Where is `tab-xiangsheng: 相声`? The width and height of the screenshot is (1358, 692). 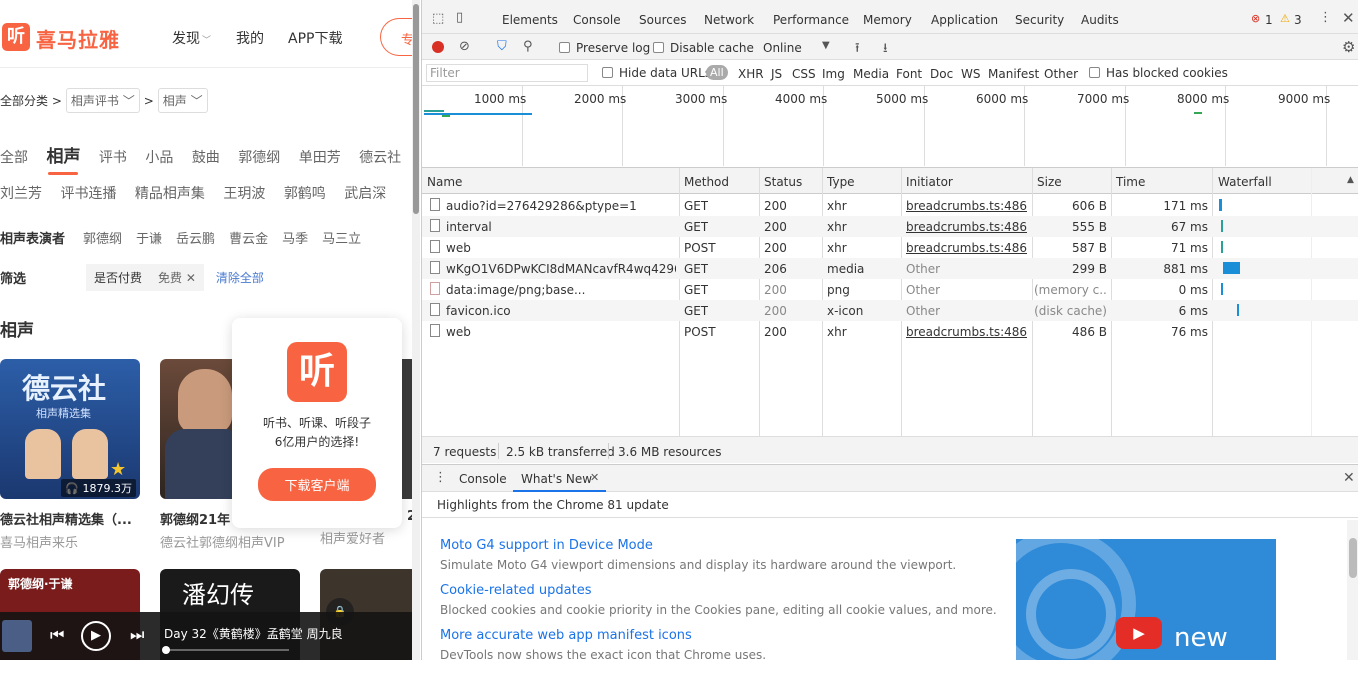
tab-xiangsheng: 相声 is located at coordinates (63, 157).